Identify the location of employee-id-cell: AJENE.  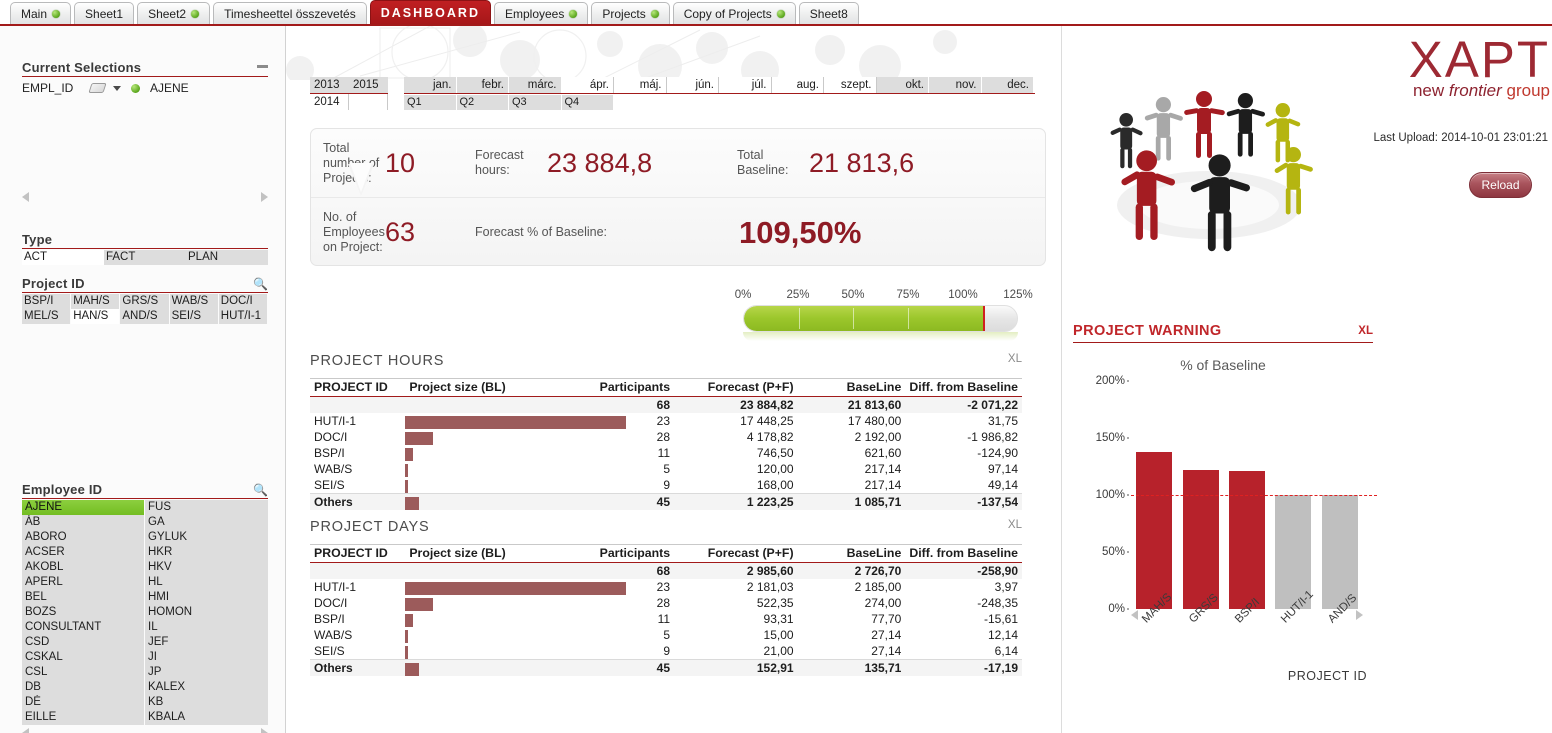
(83, 507).